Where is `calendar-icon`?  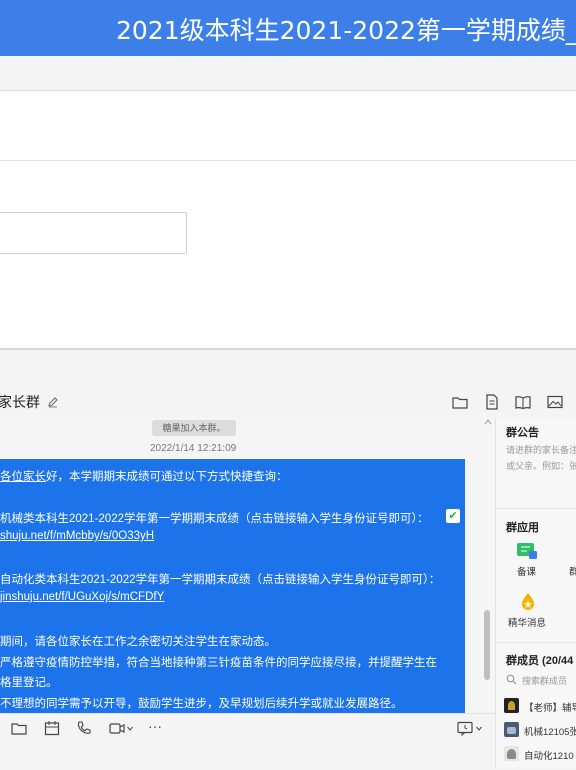 calendar-icon is located at coordinates (52, 728).